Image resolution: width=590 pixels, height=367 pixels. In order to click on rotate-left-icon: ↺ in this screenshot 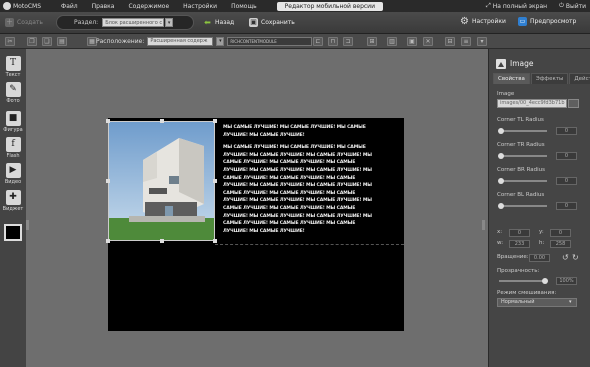, I will do `click(565, 257)`.